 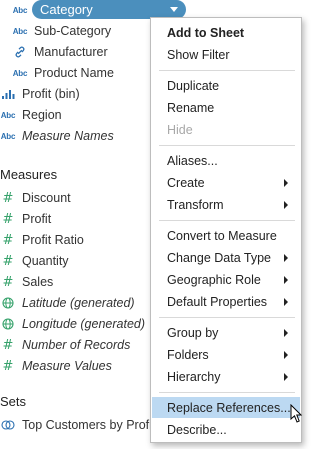 What do you see at coordinates (37, 219) in the screenshot?
I see `field-label: Profit` at bounding box center [37, 219].